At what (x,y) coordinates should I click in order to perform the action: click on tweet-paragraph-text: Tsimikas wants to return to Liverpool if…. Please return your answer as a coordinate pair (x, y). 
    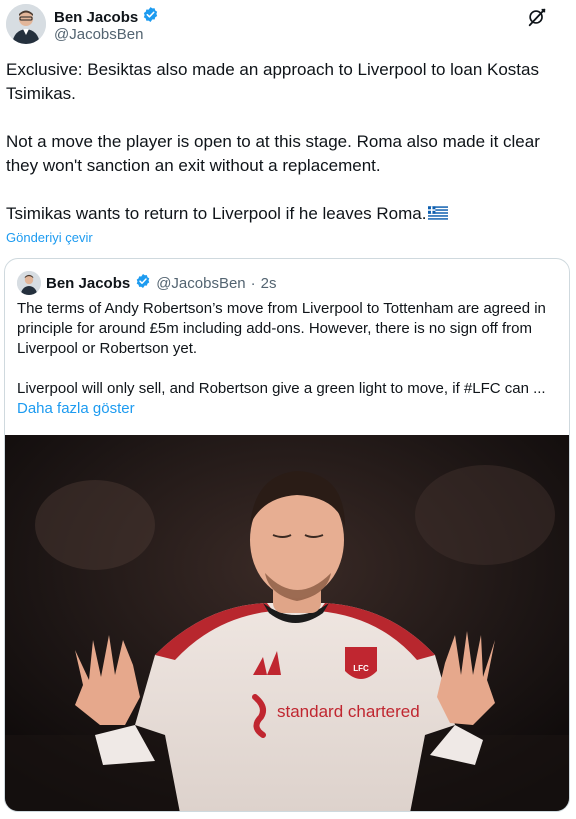
    Looking at the image, I should click on (216, 213).